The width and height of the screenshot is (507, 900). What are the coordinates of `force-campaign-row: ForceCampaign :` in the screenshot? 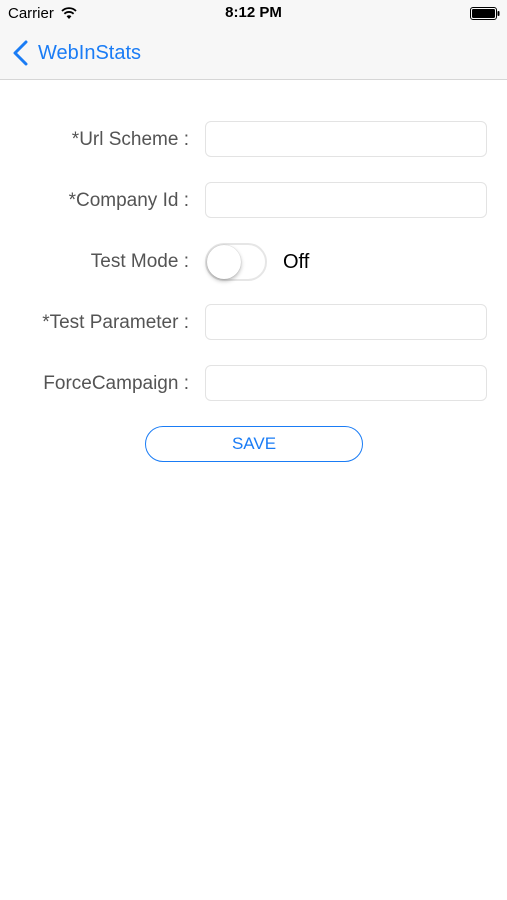 It's located at (253, 384).